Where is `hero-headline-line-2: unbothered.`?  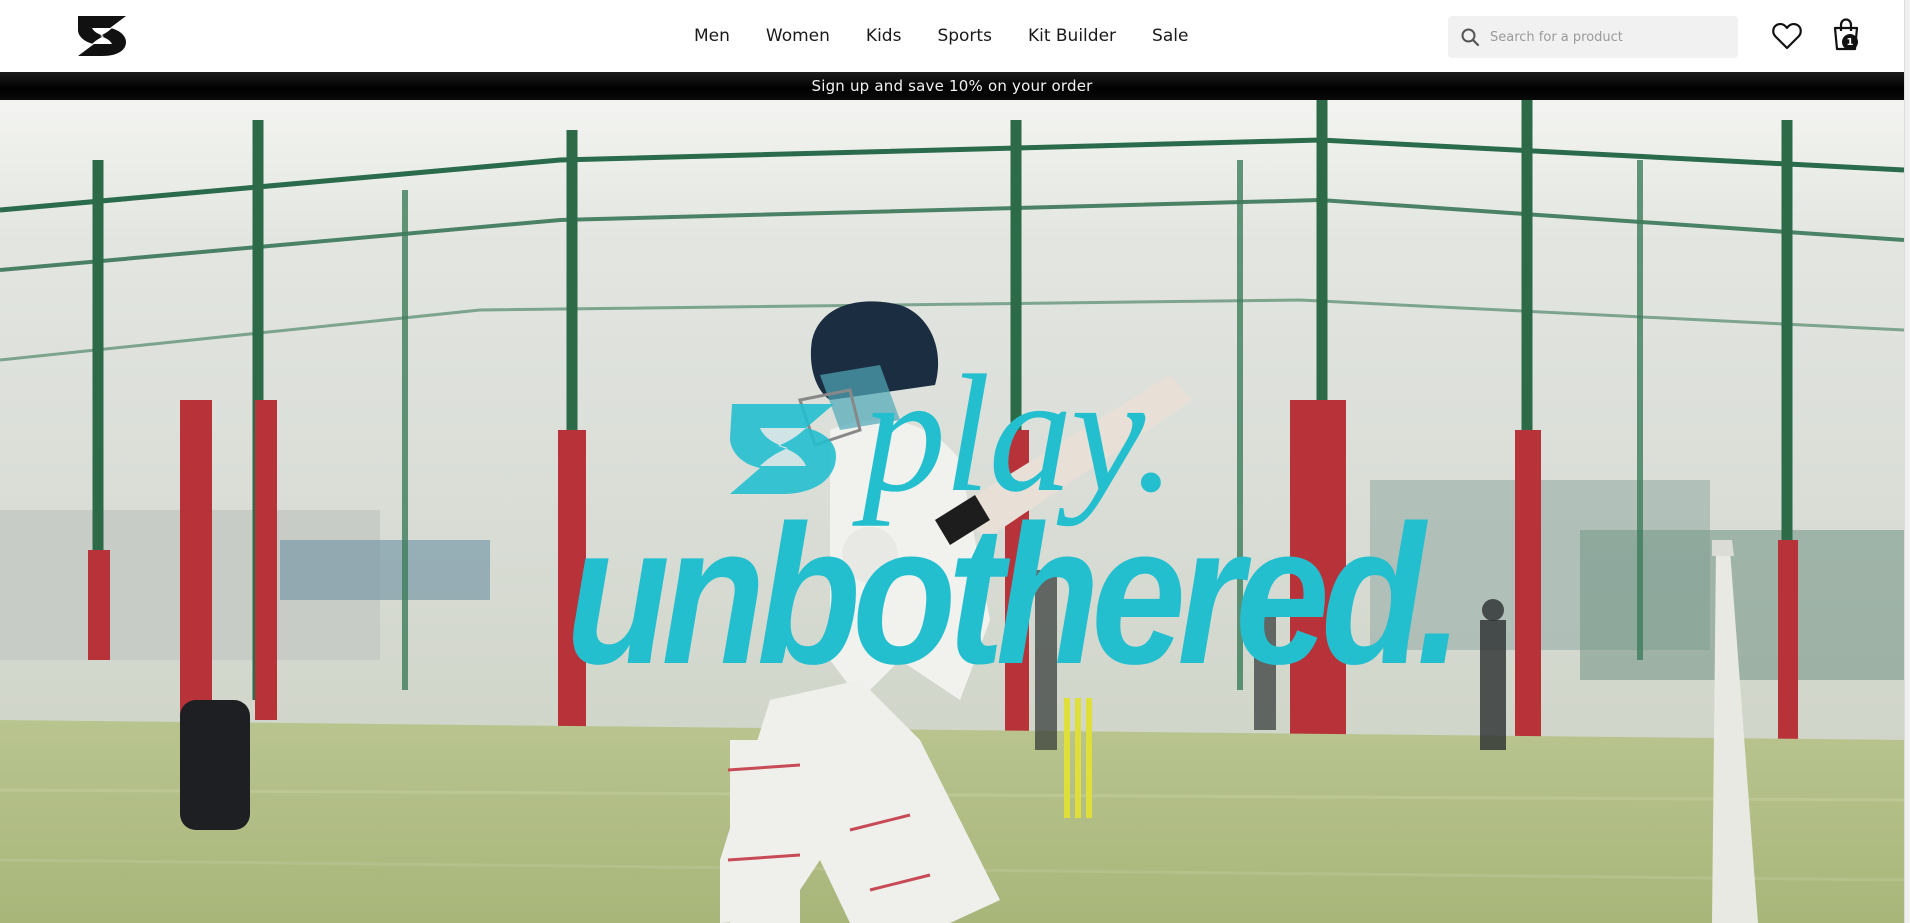
hero-headline-line-2: unbothered. is located at coordinates (1015, 594).